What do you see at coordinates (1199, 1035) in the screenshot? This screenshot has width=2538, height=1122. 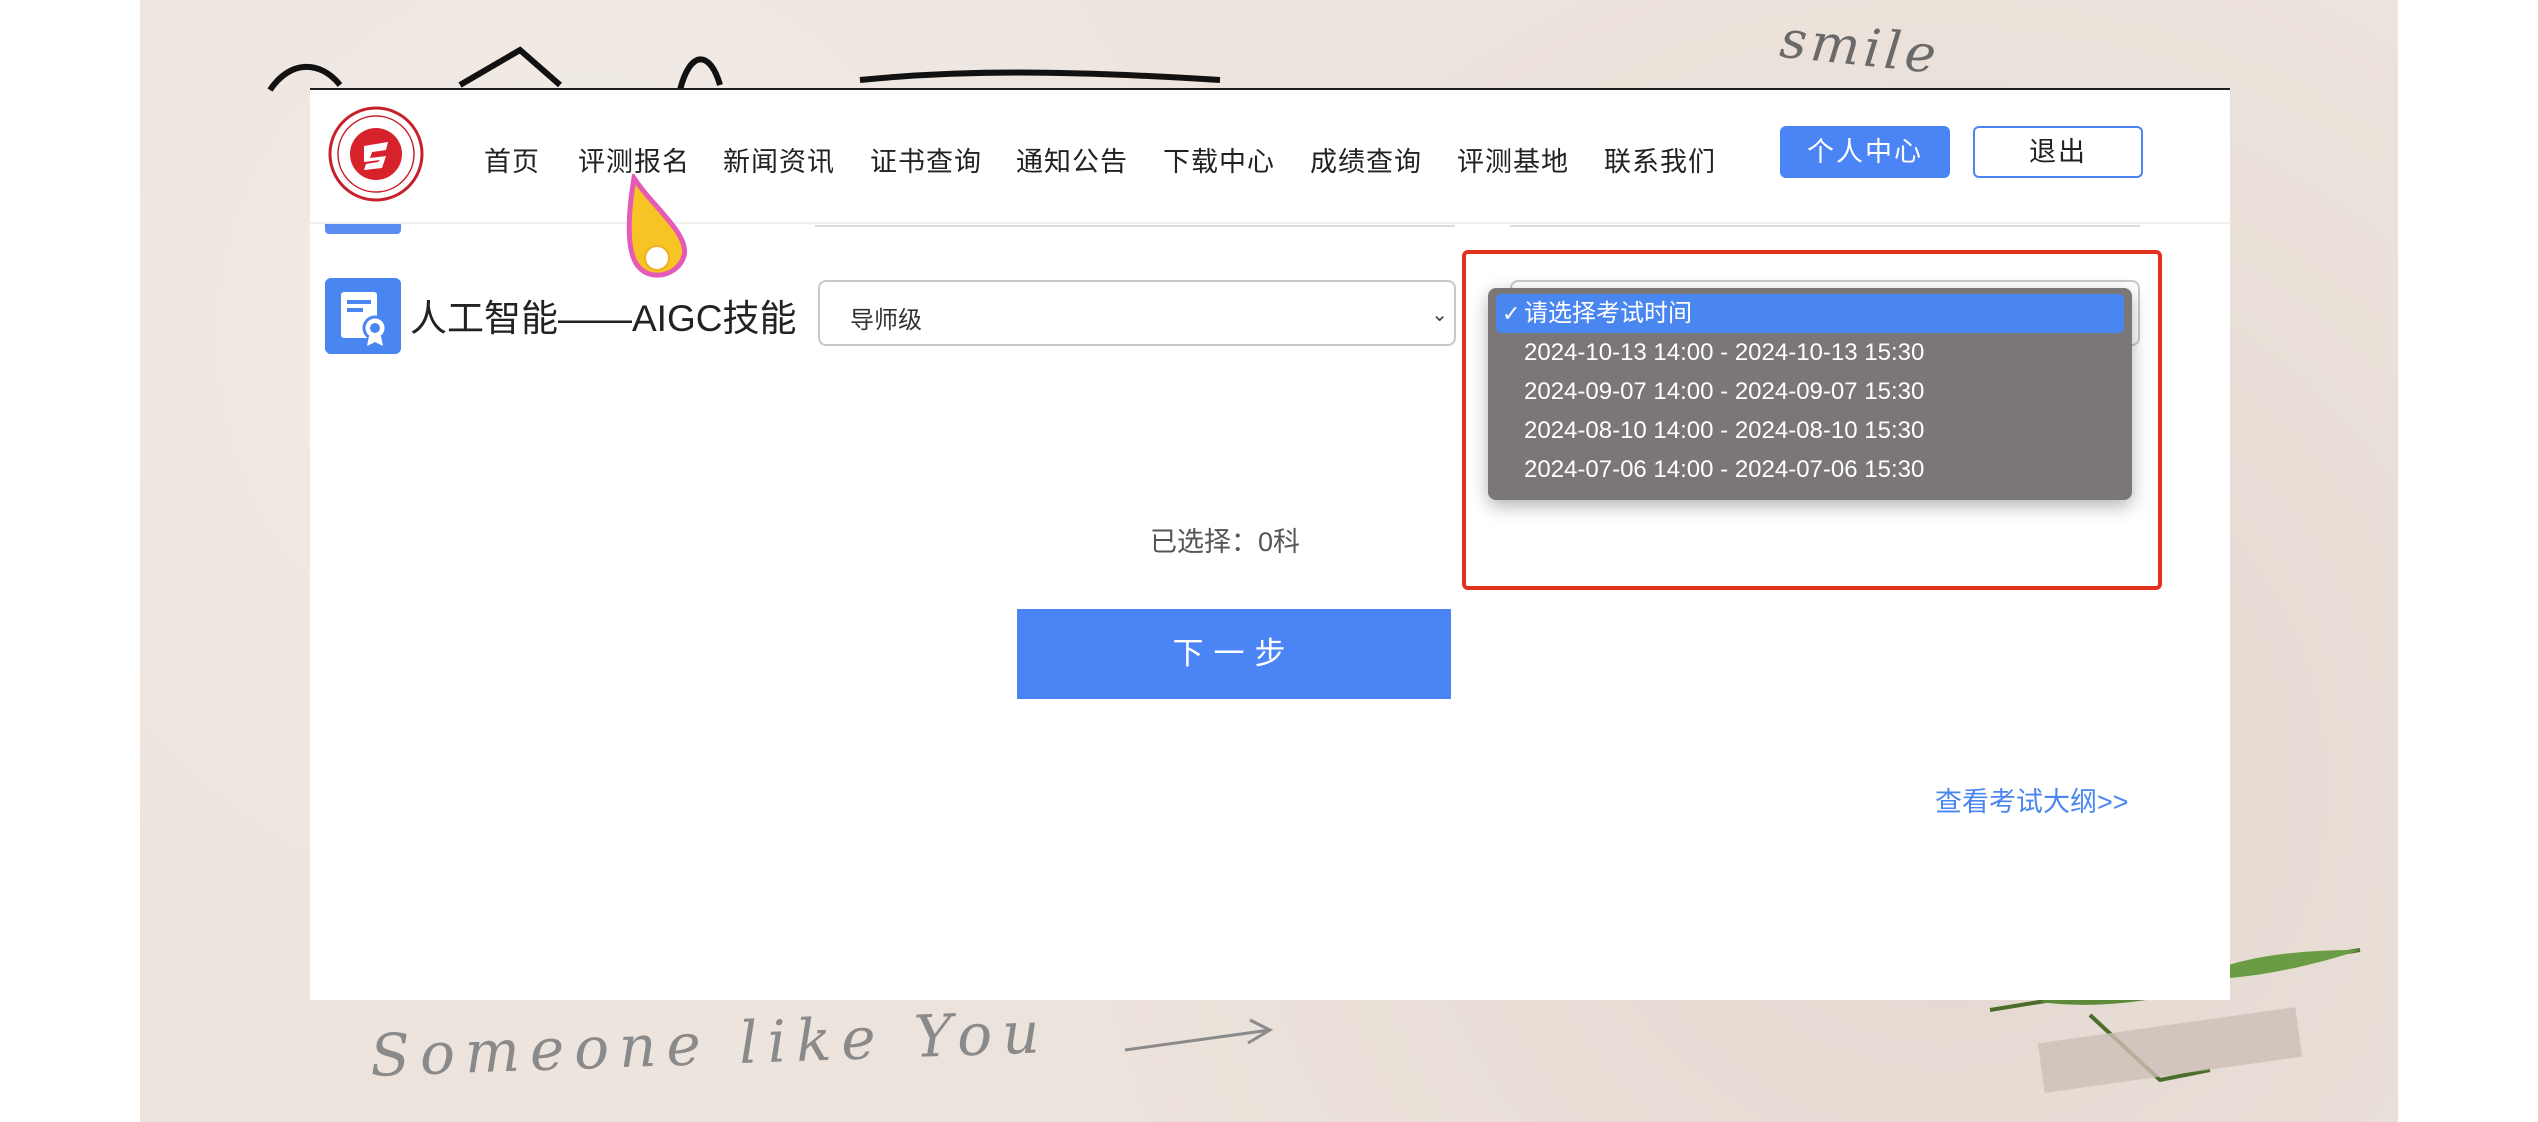 I see `handwriting-arrow-icon` at bounding box center [1199, 1035].